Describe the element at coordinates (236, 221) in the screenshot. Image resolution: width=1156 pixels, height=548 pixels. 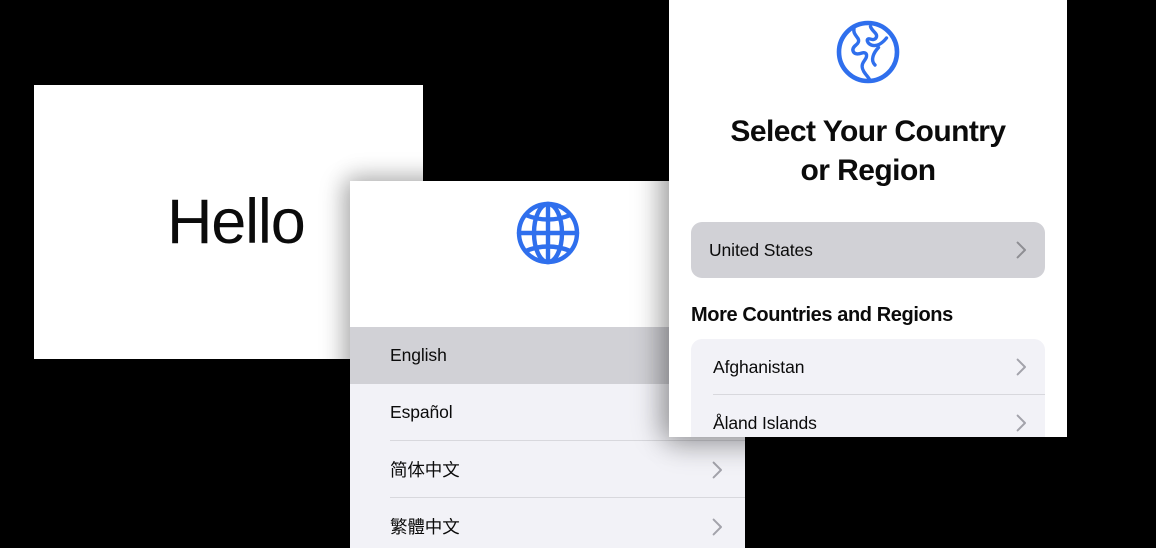
I see `greeting-text: Hello` at that location.